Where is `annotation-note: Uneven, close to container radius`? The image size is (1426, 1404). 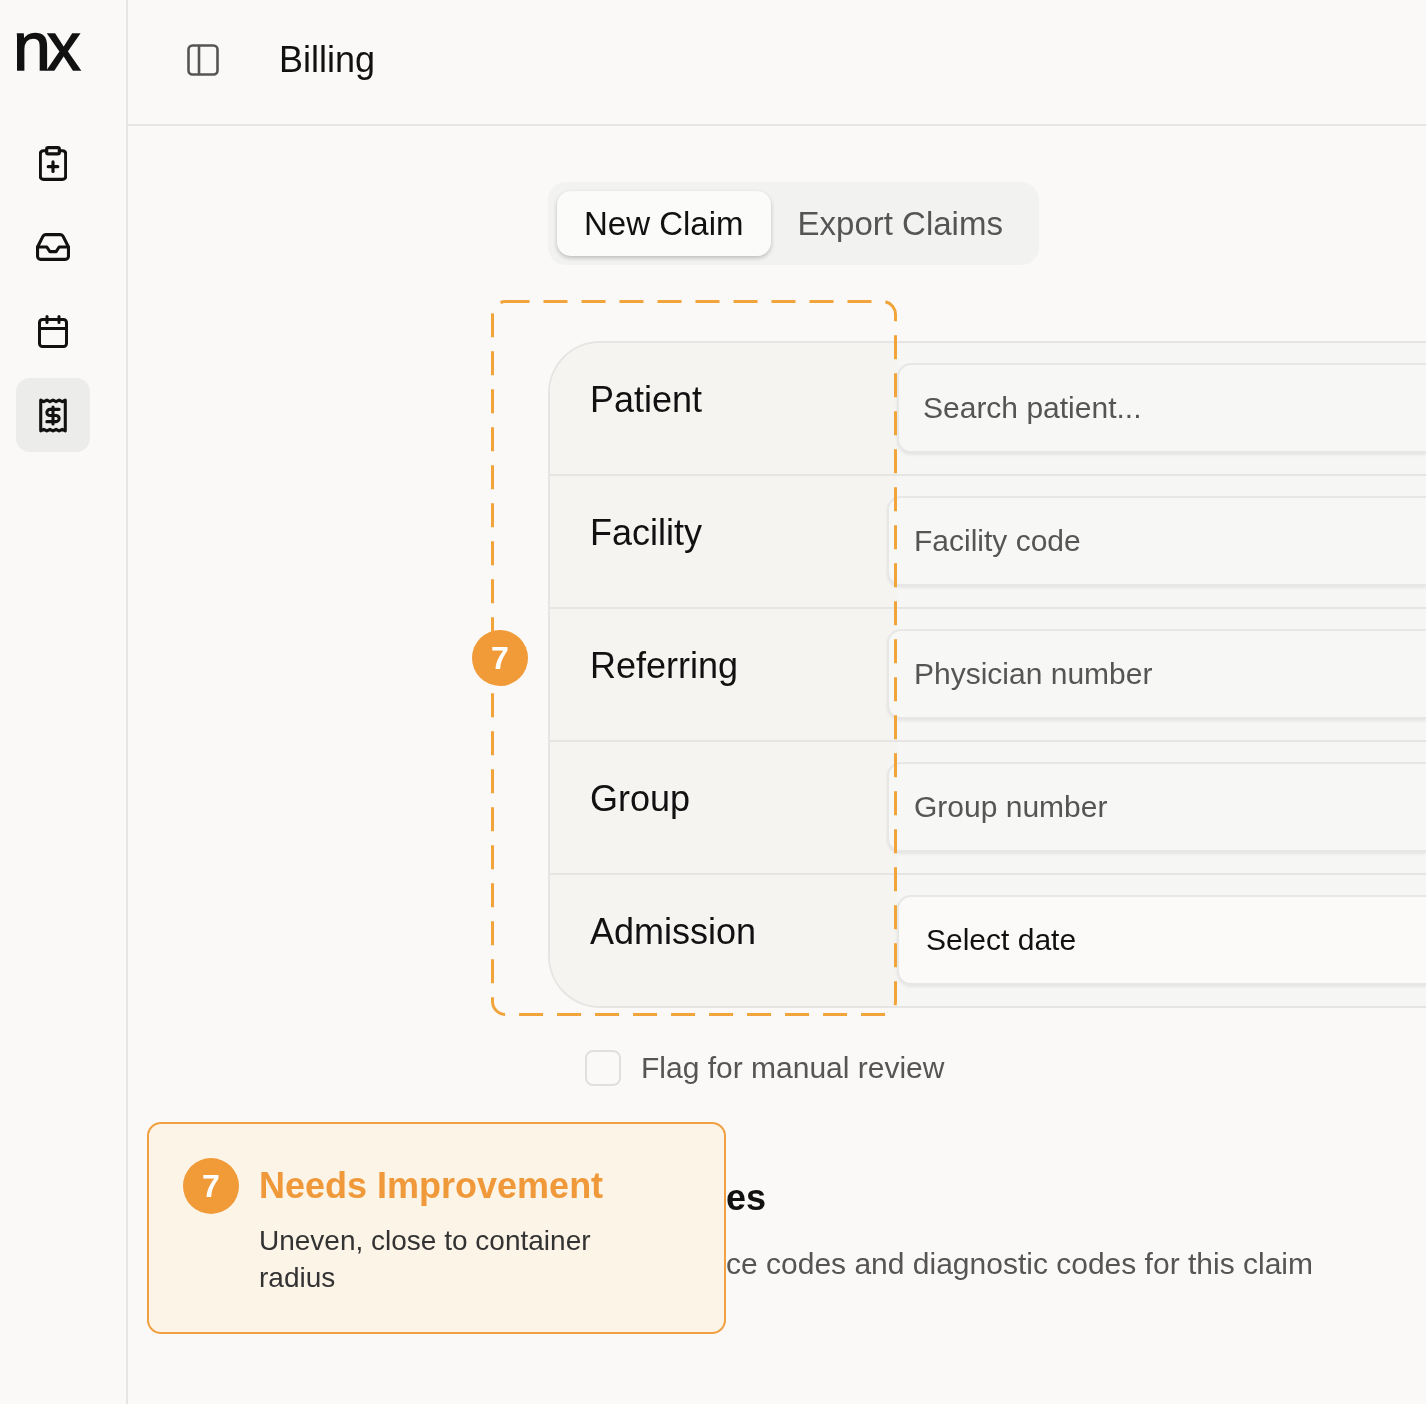 annotation-note: Uneven, close to container radius is located at coordinates (425, 1259).